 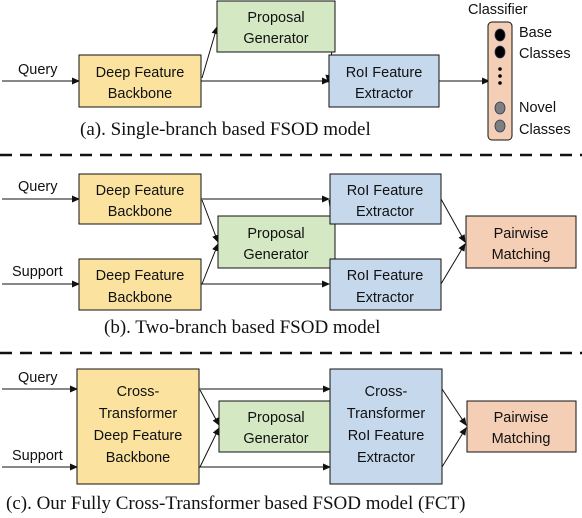 I want to click on edge-roi-to-matching-top, so click(x=454, y=407).